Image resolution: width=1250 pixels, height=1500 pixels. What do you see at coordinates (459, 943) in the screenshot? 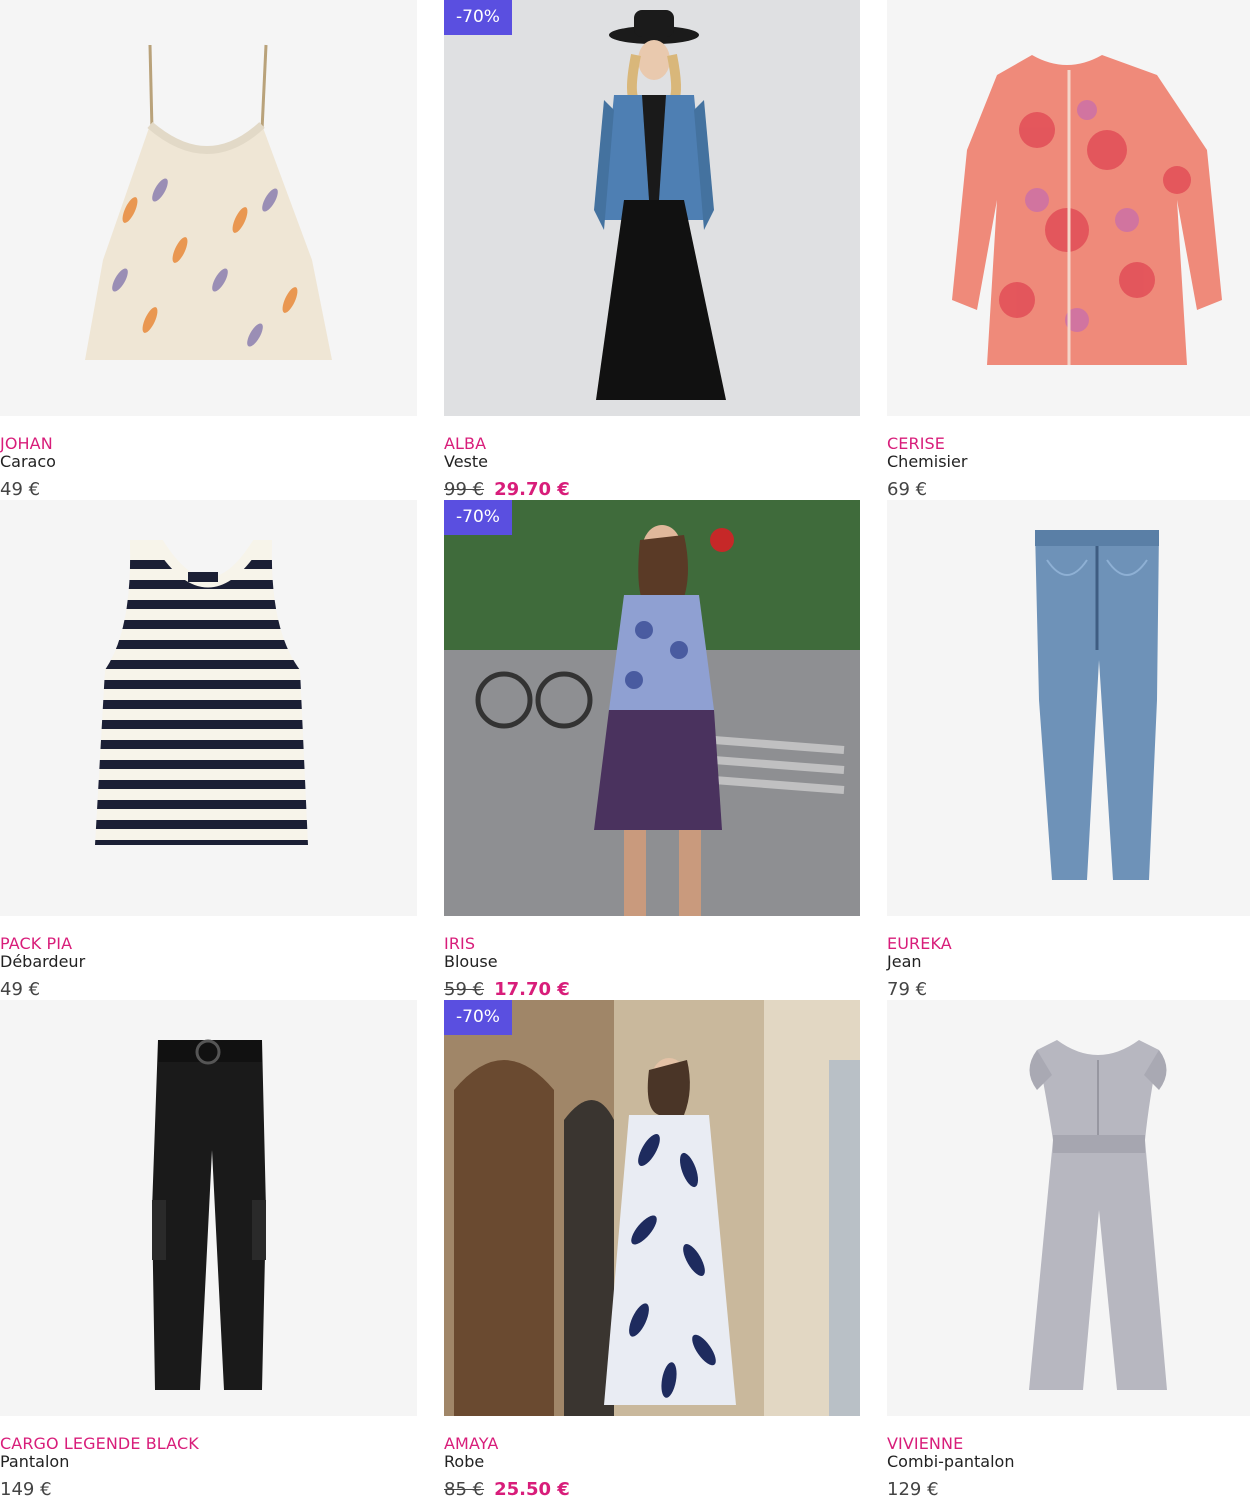
I see `product-brand: IRIS` at bounding box center [459, 943].